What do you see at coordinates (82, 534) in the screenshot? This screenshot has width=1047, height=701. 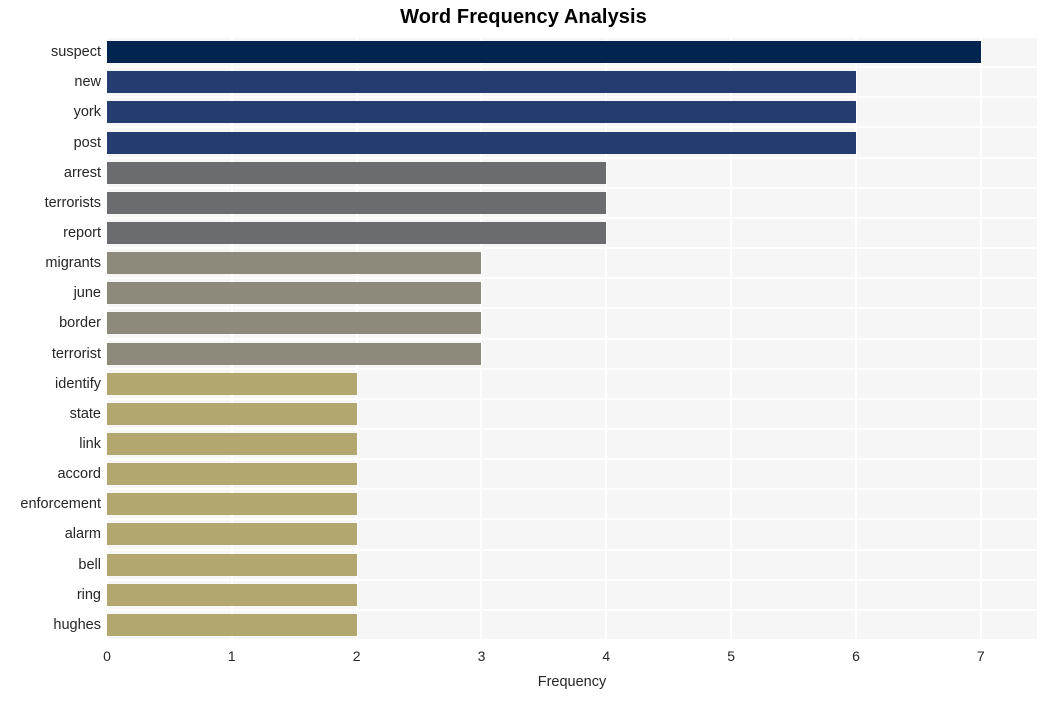 I see `y-axis-tick-label: alarm` at bounding box center [82, 534].